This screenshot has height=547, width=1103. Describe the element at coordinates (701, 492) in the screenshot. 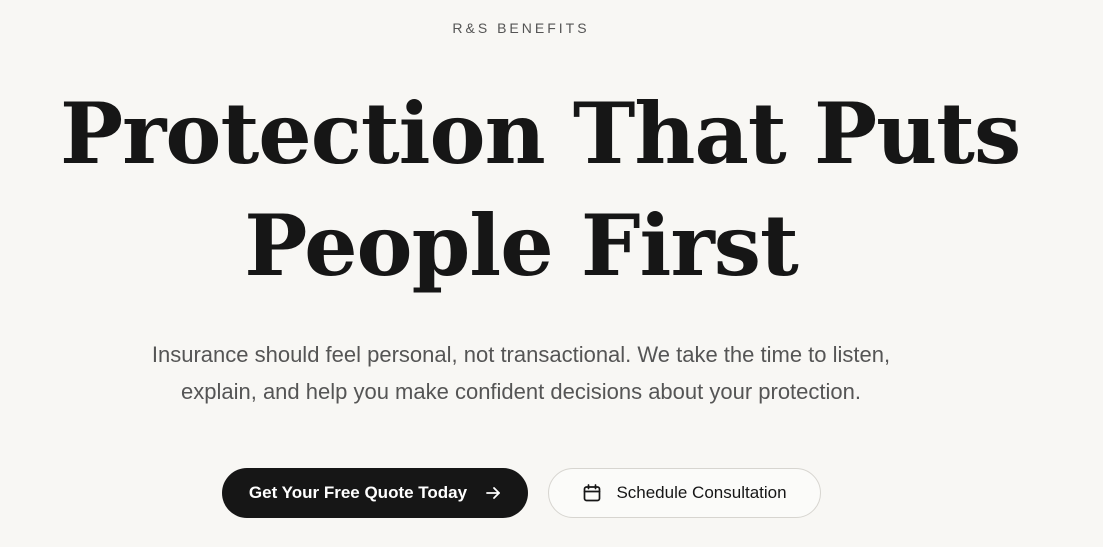

I see `schedule-consultation-label: Schedule Consultation` at that location.